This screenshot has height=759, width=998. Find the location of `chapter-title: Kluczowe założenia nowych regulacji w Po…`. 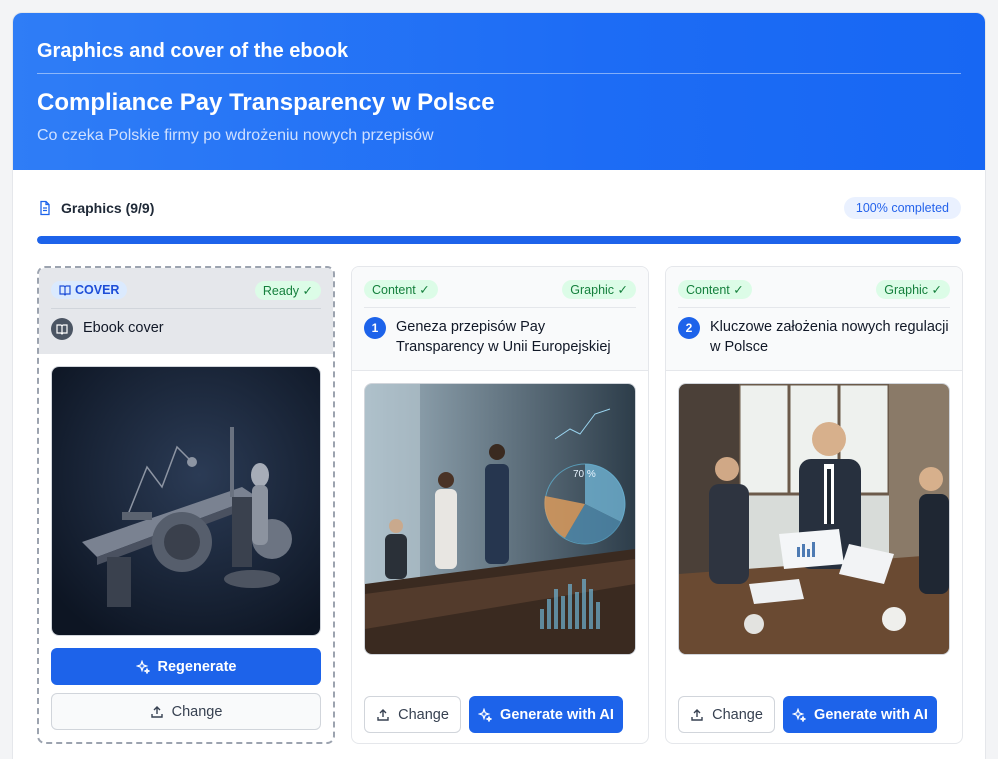

chapter-title: Kluczowe założenia nowych regulacji w Po… is located at coordinates (829, 337).